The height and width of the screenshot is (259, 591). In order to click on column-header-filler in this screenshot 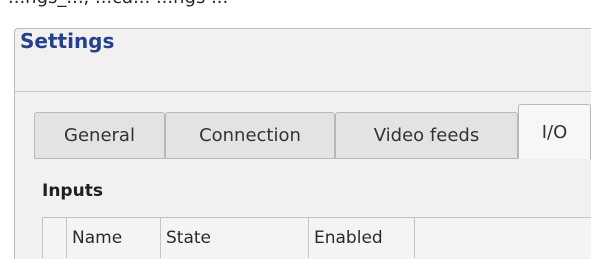, I will do `click(503, 237)`.